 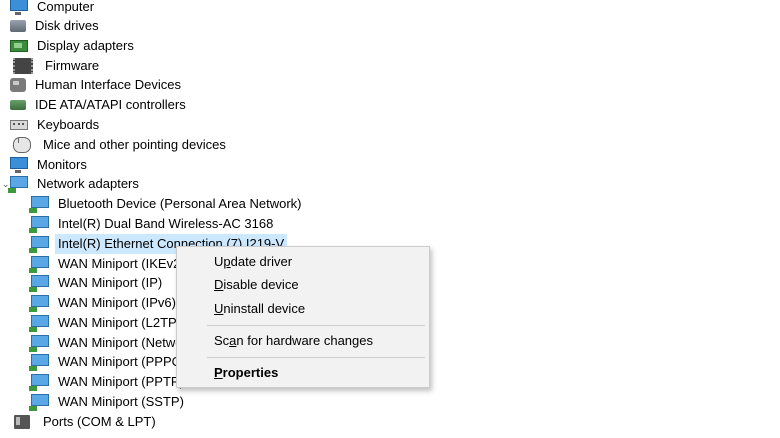 I want to click on tree-item-wan-pppoe: WAN Miniport (PPPOE), so click(x=113, y=362).